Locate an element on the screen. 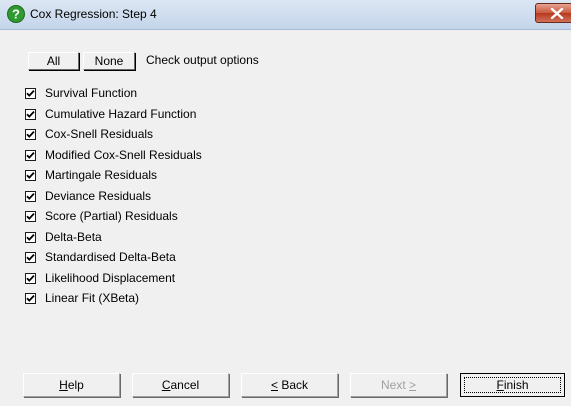 Image resolution: width=571 pixels, height=406 pixels. select-all-button: All is located at coordinates (53, 61).